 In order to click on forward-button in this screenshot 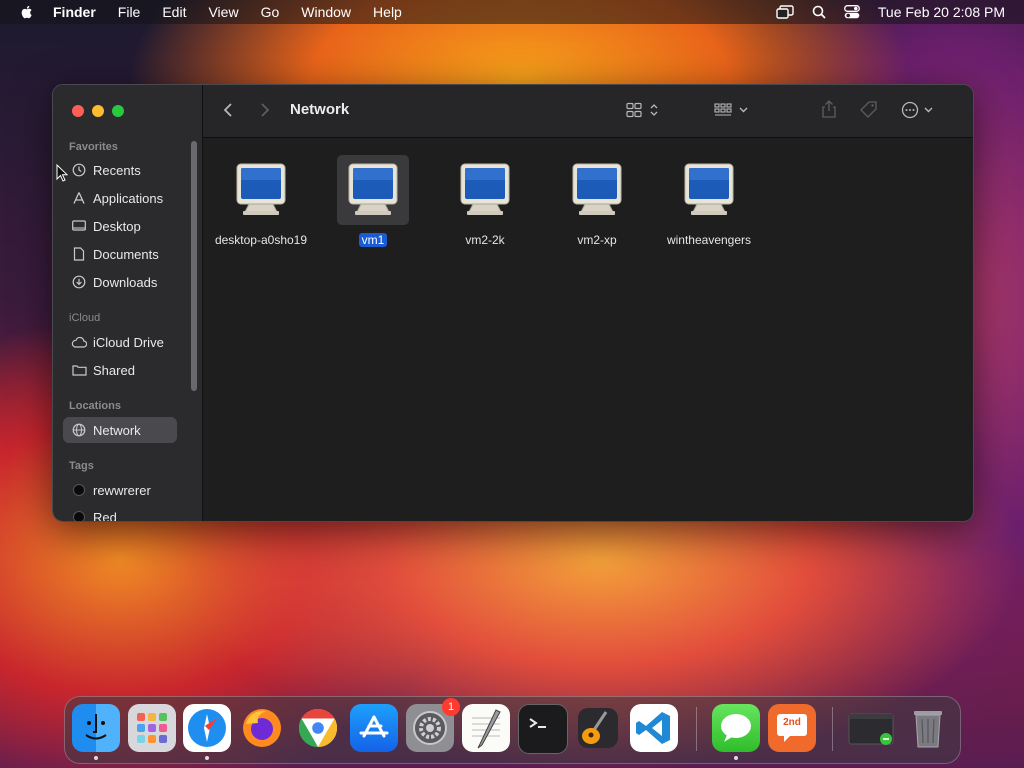, I will do `click(265, 110)`.